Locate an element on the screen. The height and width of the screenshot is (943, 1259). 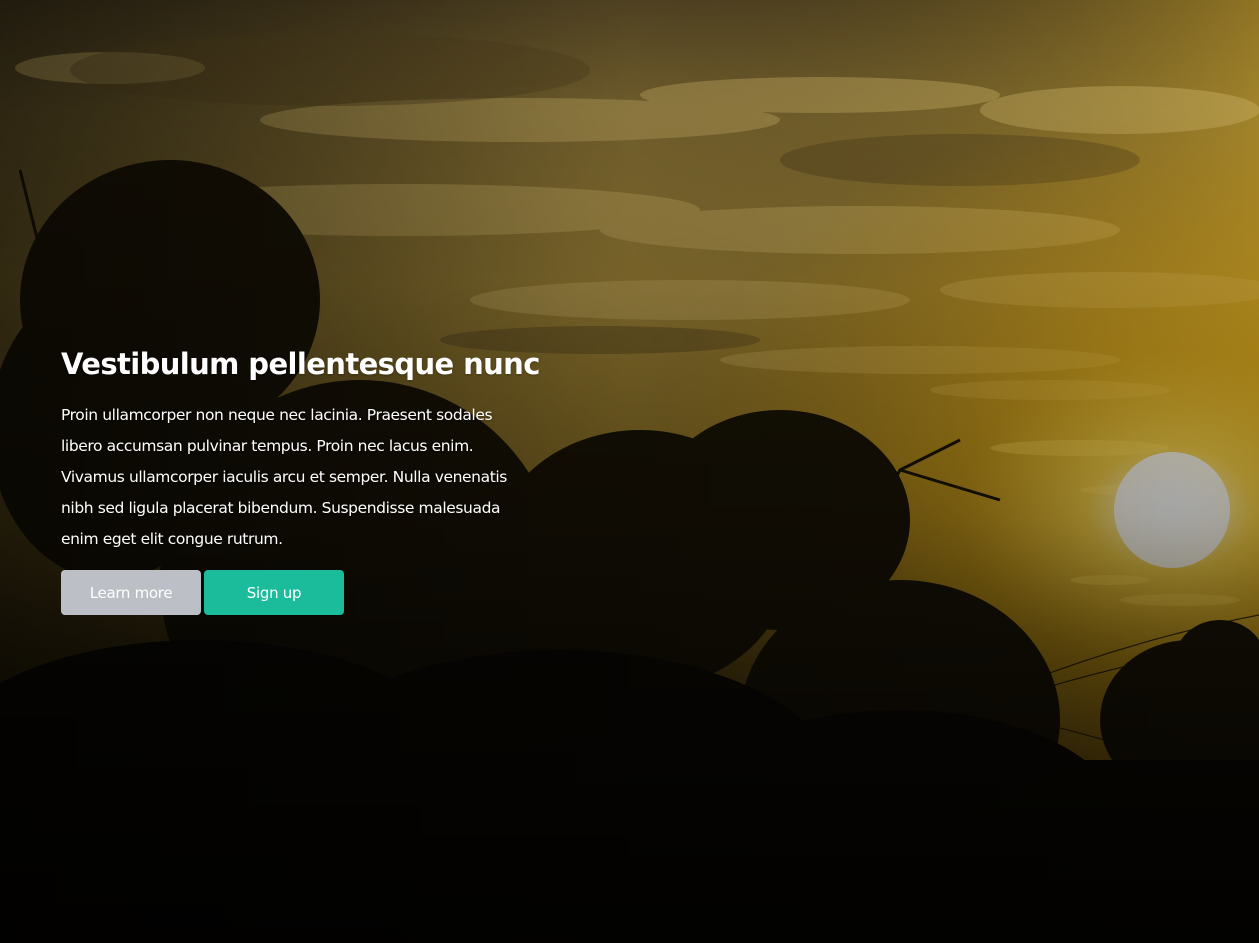
sign-up-button: Sign up is located at coordinates (274, 592).